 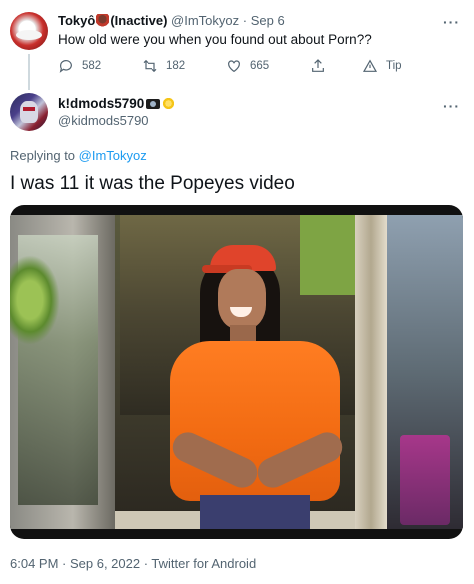 What do you see at coordinates (425, 480) in the screenshot?
I see `drink-sign` at bounding box center [425, 480].